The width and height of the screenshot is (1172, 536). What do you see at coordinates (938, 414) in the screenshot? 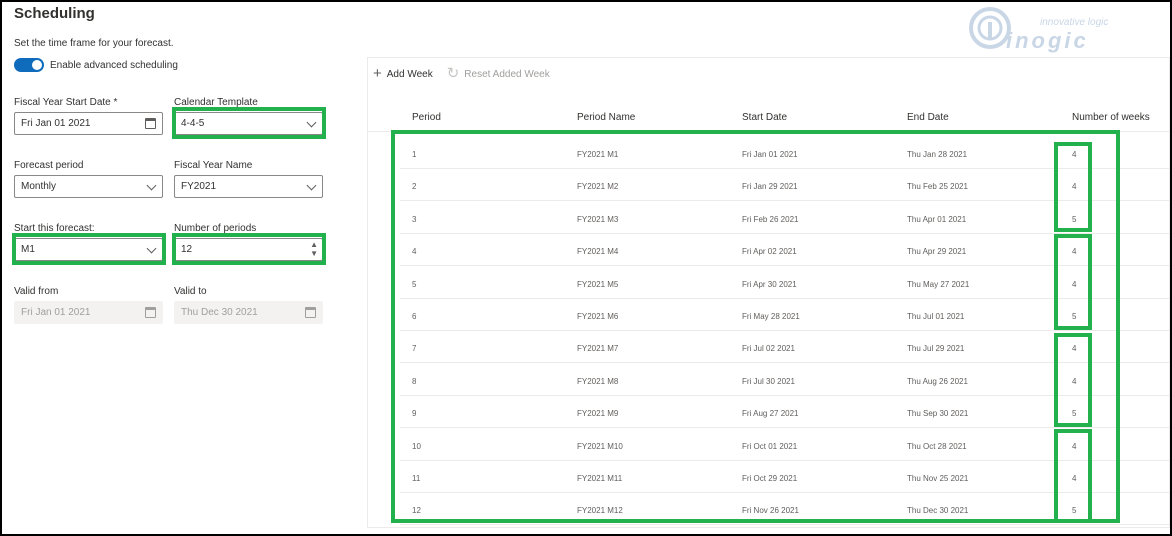
I see `cell-end-date: Thu Sep 30 2021` at bounding box center [938, 414].